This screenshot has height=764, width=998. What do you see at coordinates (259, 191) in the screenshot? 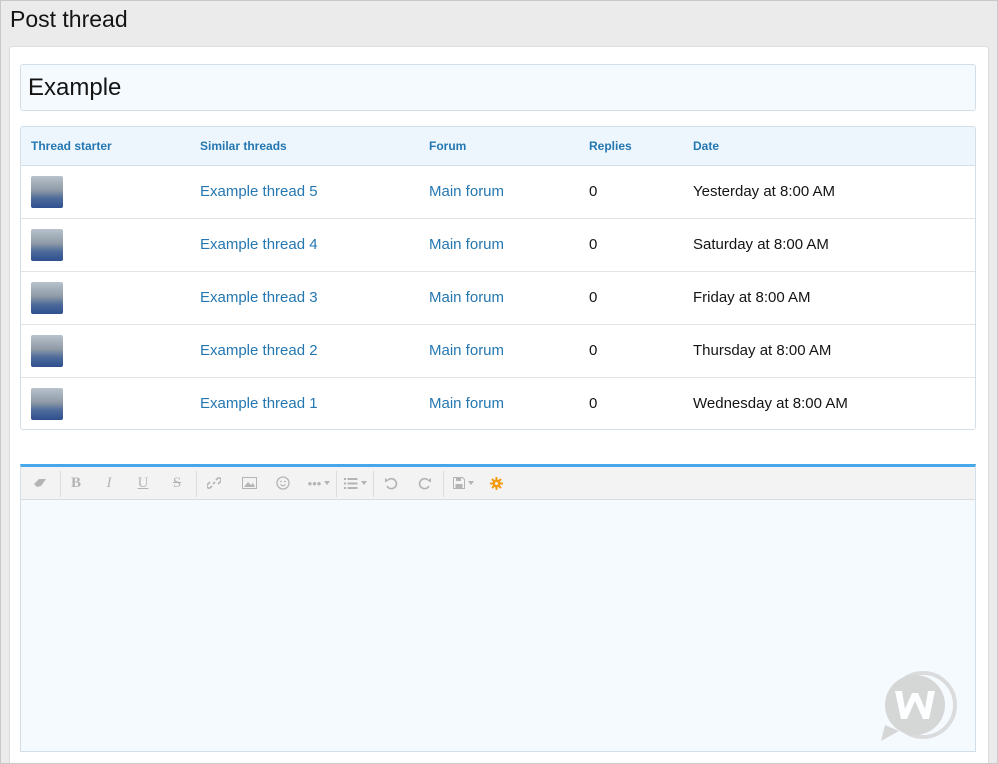
I see `thread-title-link: Example thread 5` at bounding box center [259, 191].